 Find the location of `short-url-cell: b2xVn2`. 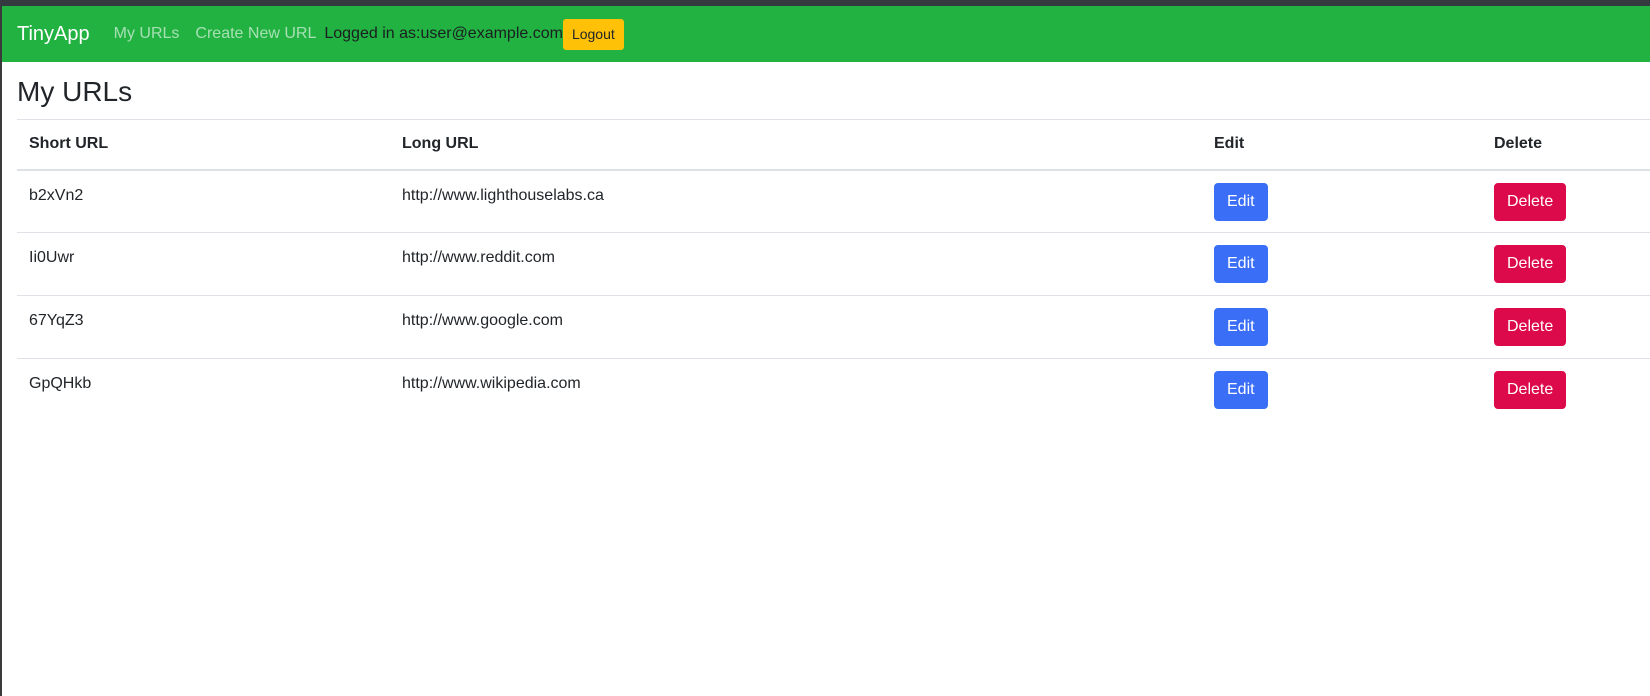

short-url-cell: b2xVn2 is located at coordinates (56, 195).